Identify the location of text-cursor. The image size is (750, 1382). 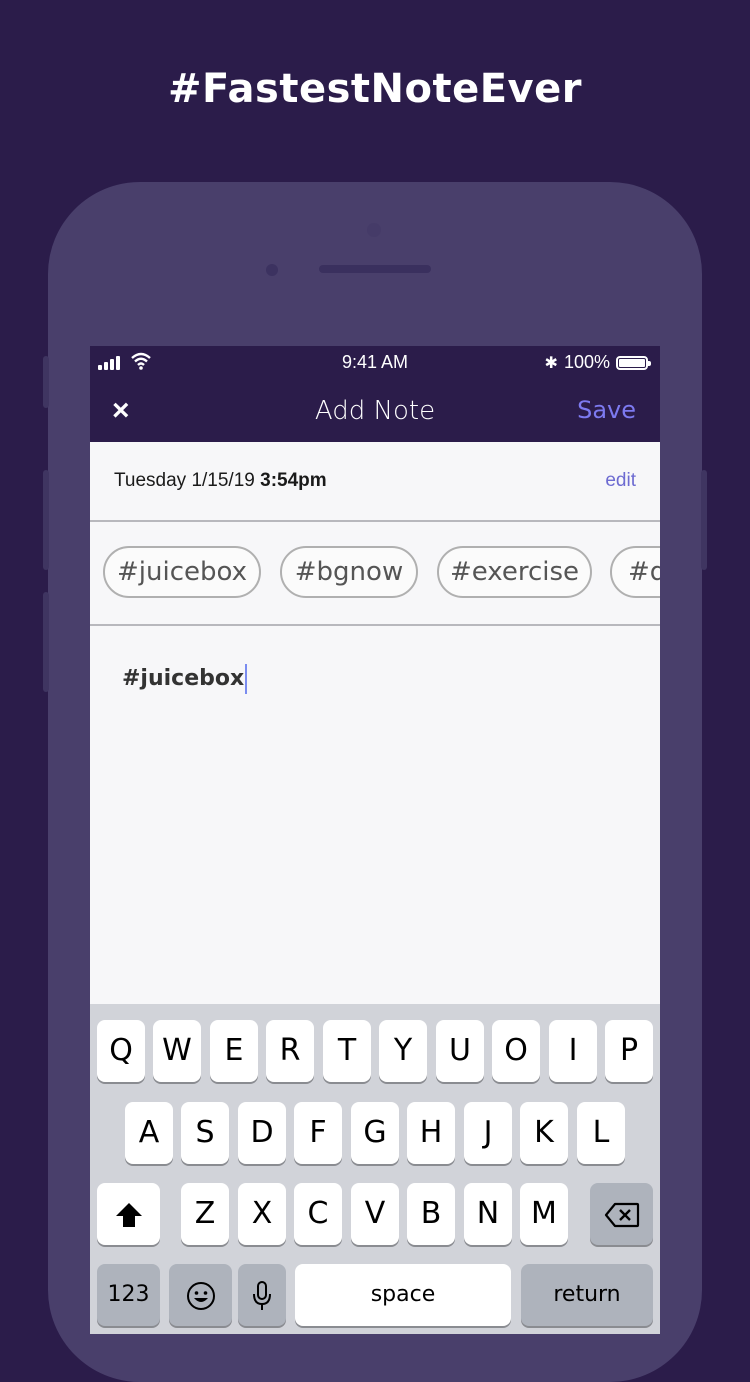
(246, 679).